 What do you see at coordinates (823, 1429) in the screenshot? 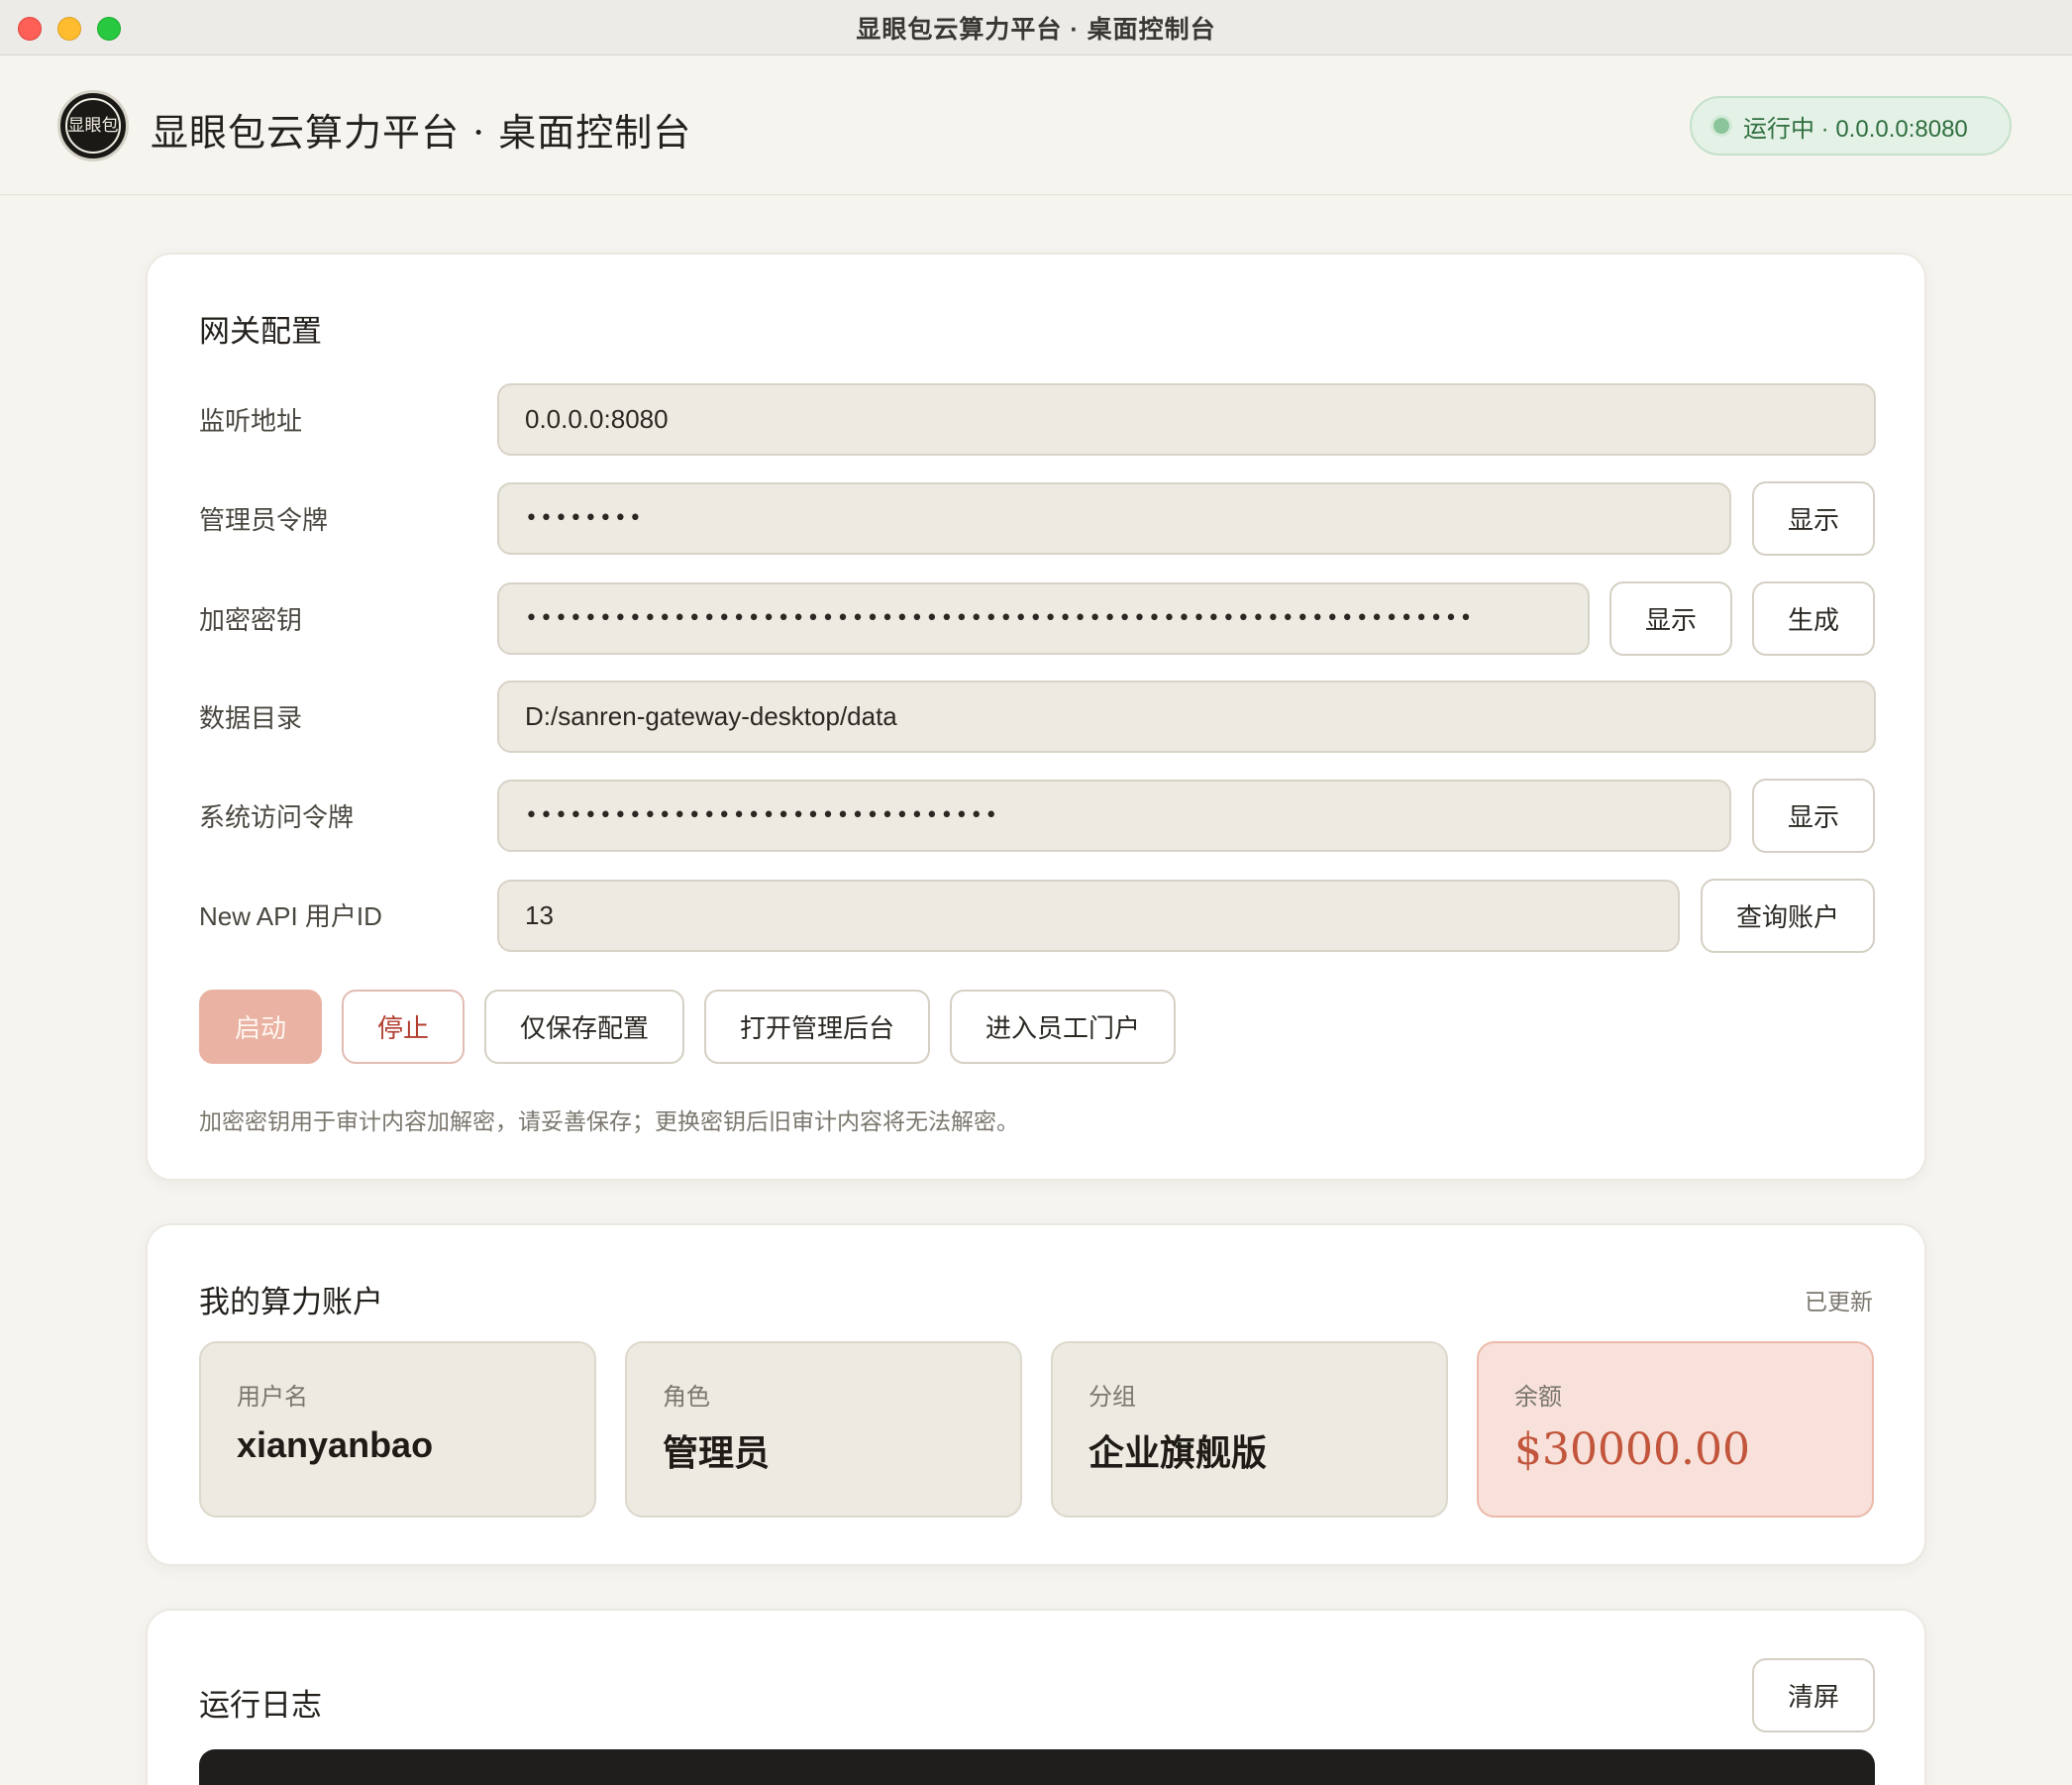
I see `role-stat: 角色 管理员` at bounding box center [823, 1429].